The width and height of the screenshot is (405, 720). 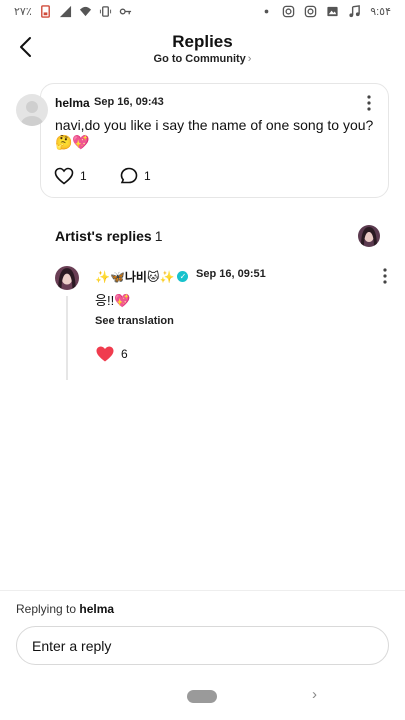 What do you see at coordinates (231, 274) in the screenshot?
I see `reply-timestamp: Sep 16, 09:51` at bounding box center [231, 274].